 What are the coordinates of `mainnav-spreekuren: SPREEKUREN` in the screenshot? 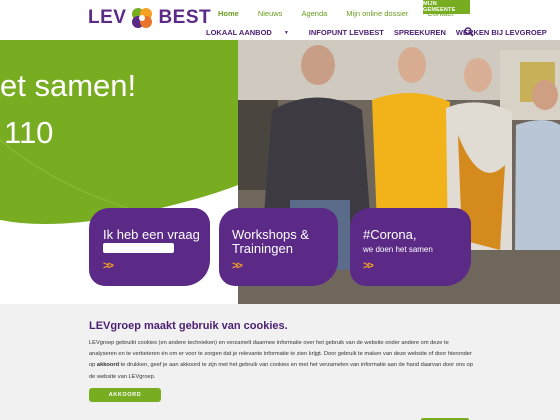 It's located at (420, 32).